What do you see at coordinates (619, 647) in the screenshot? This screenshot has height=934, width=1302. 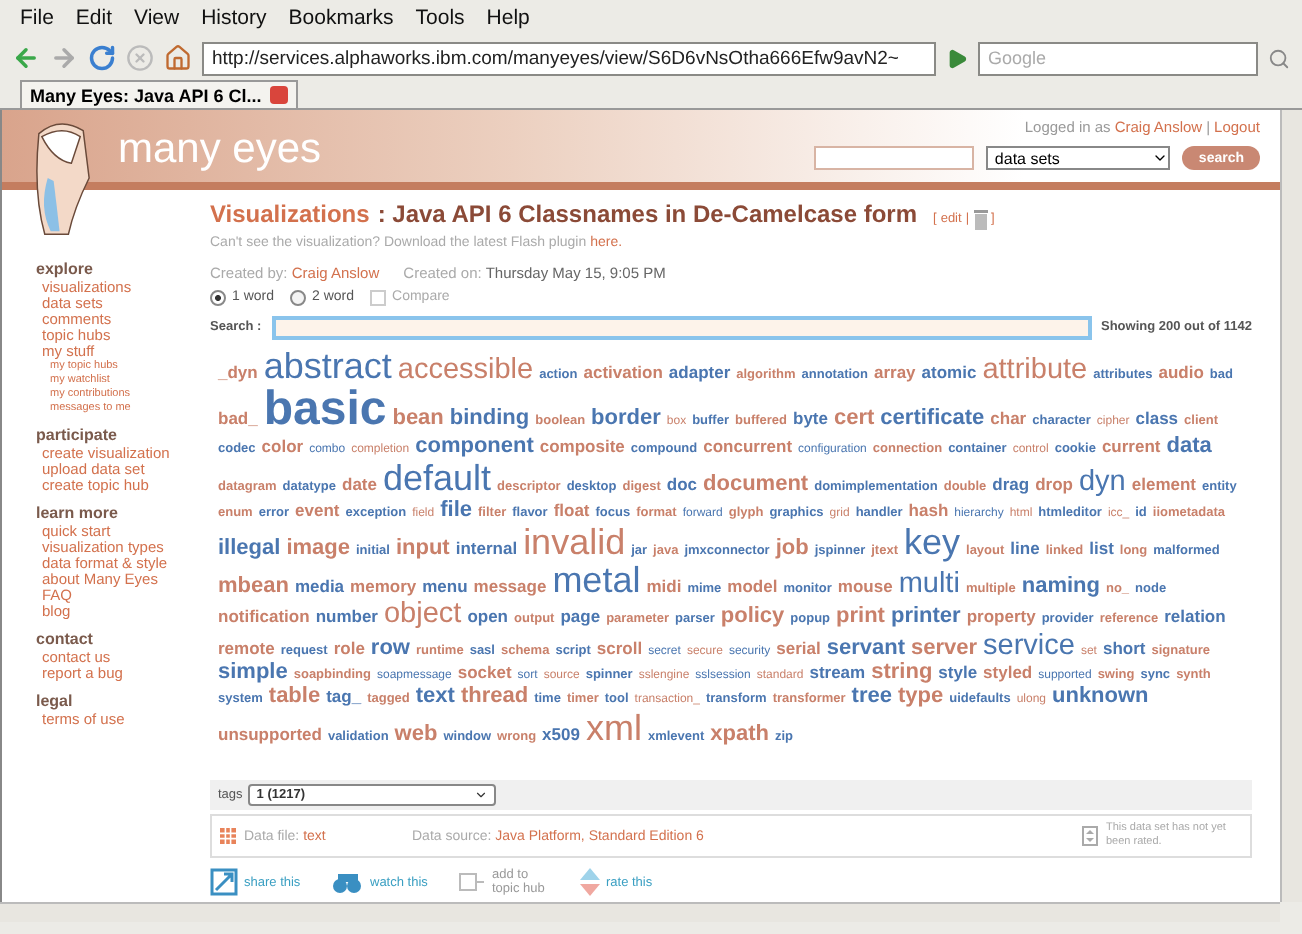 I see `cloud-word: scroll` at bounding box center [619, 647].